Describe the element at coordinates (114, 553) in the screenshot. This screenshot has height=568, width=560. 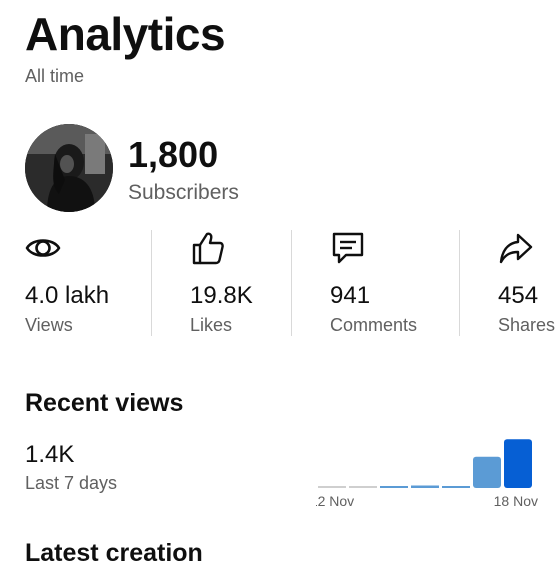
I see `latest-creation-title: Latest creation` at that location.